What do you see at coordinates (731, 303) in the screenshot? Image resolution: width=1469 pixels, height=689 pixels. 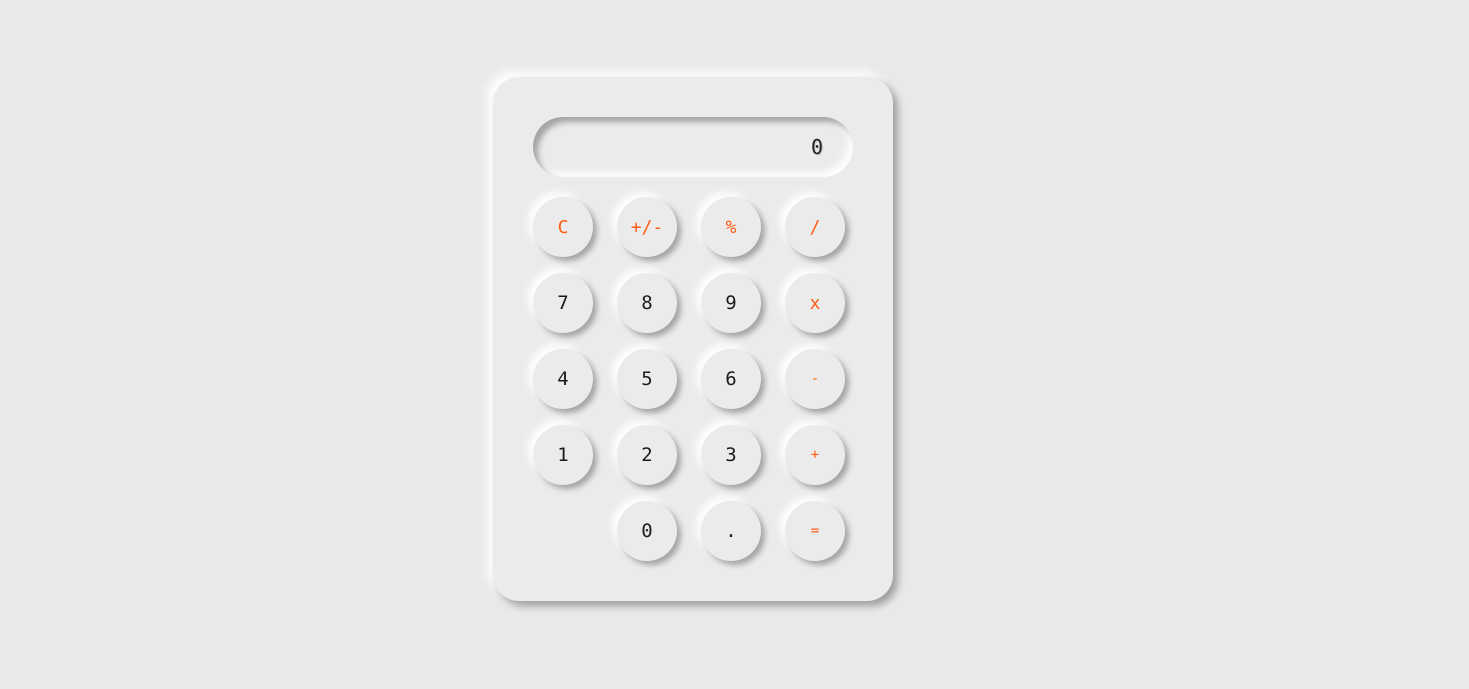 I see `digit-9-button: 9` at bounding box center [731, 303].